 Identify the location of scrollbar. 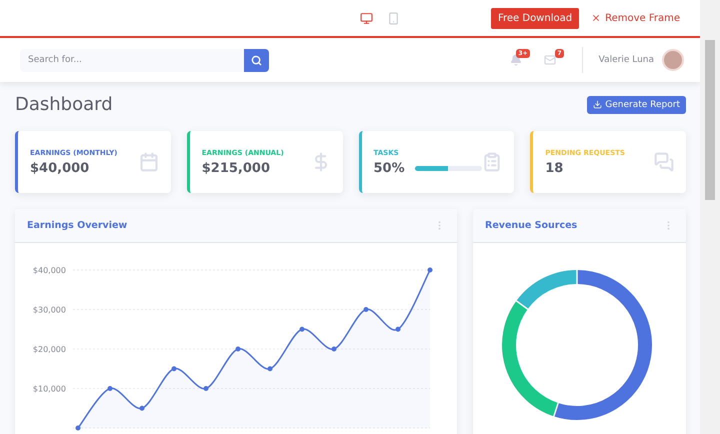
(710, 217).